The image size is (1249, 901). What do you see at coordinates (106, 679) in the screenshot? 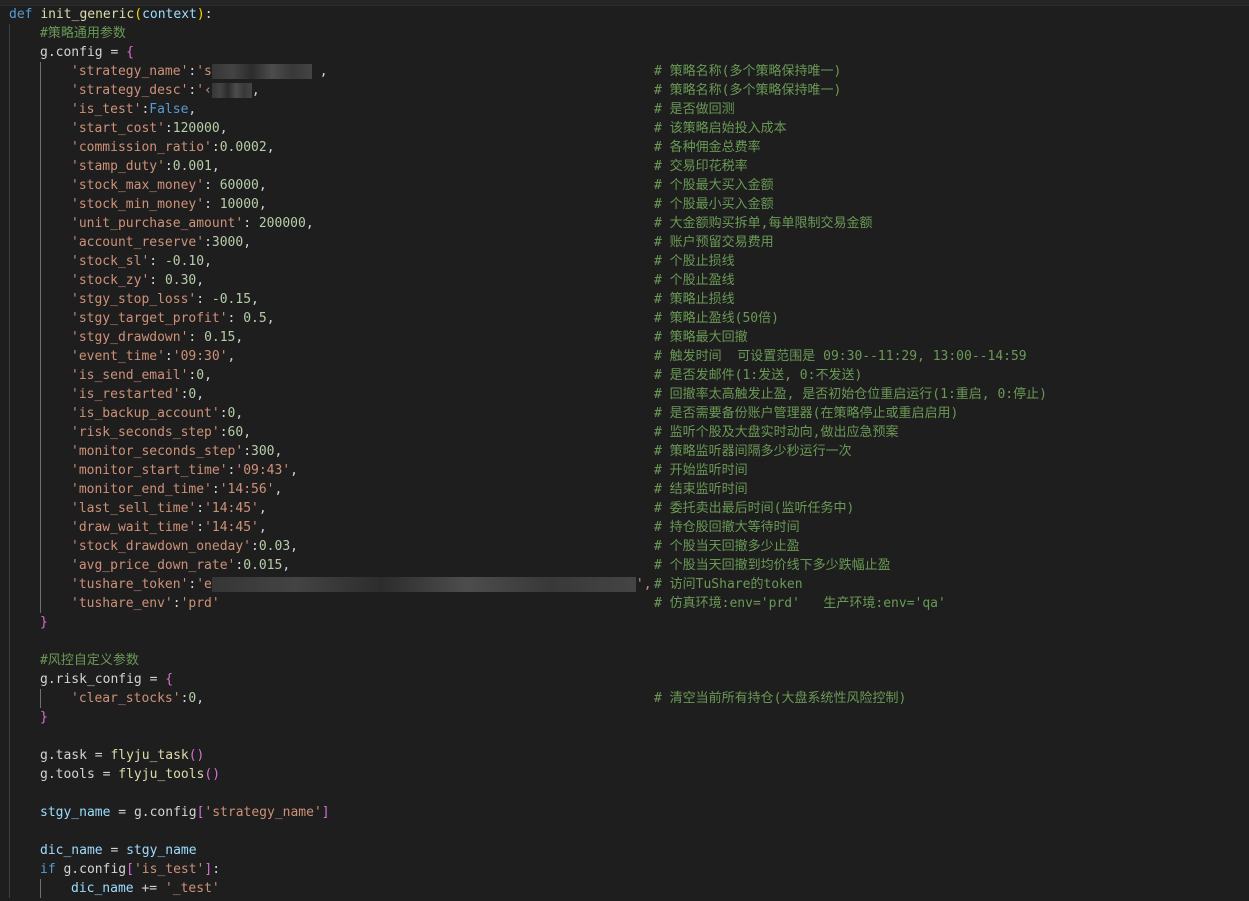
I see `code-text: g.risk_config = {` at bounding box center [106, 679].